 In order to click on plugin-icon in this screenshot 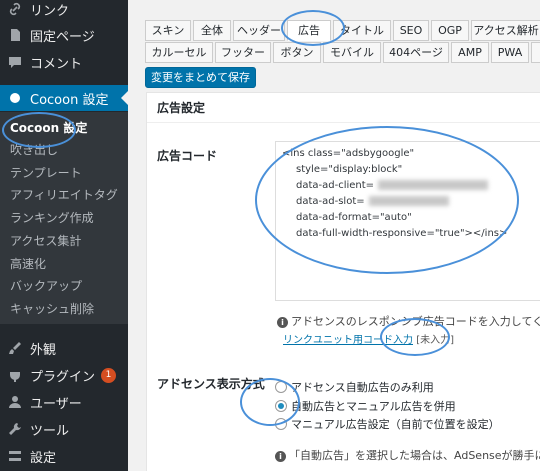, I will do `click(15, 375)`.